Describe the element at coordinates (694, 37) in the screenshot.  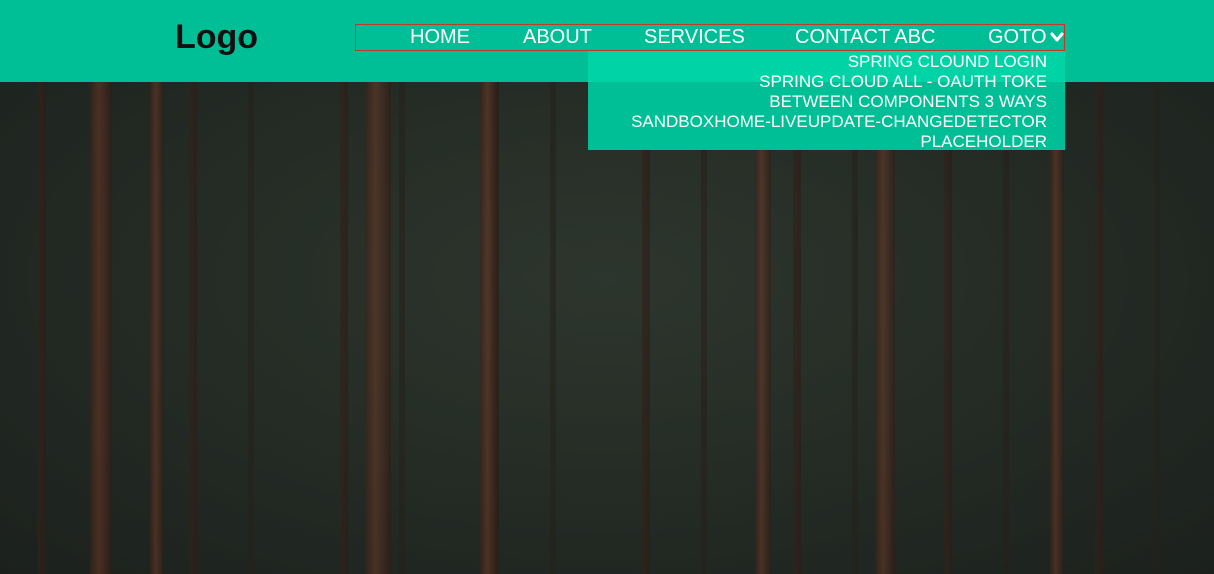
I see `nav-services: SERVICES` at that location.